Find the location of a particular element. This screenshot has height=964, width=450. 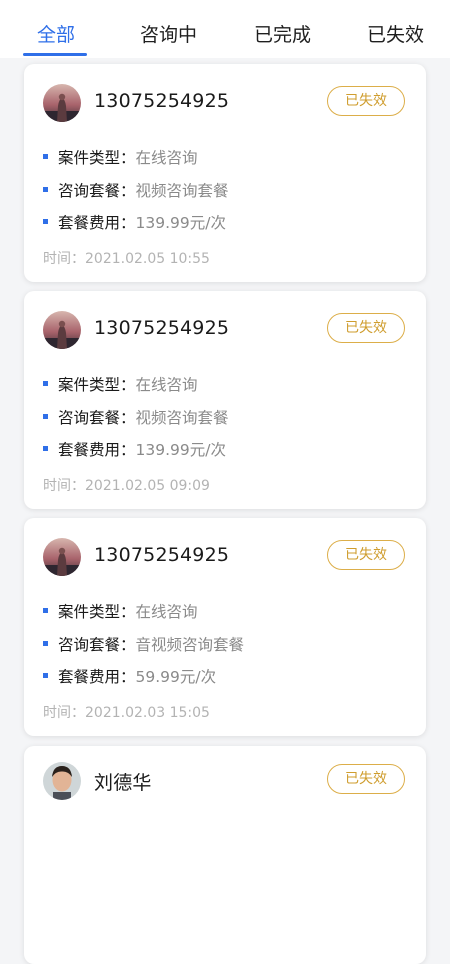

order-time: 时间：2021.02.05 10:55 is located at coordinates (126, 259).